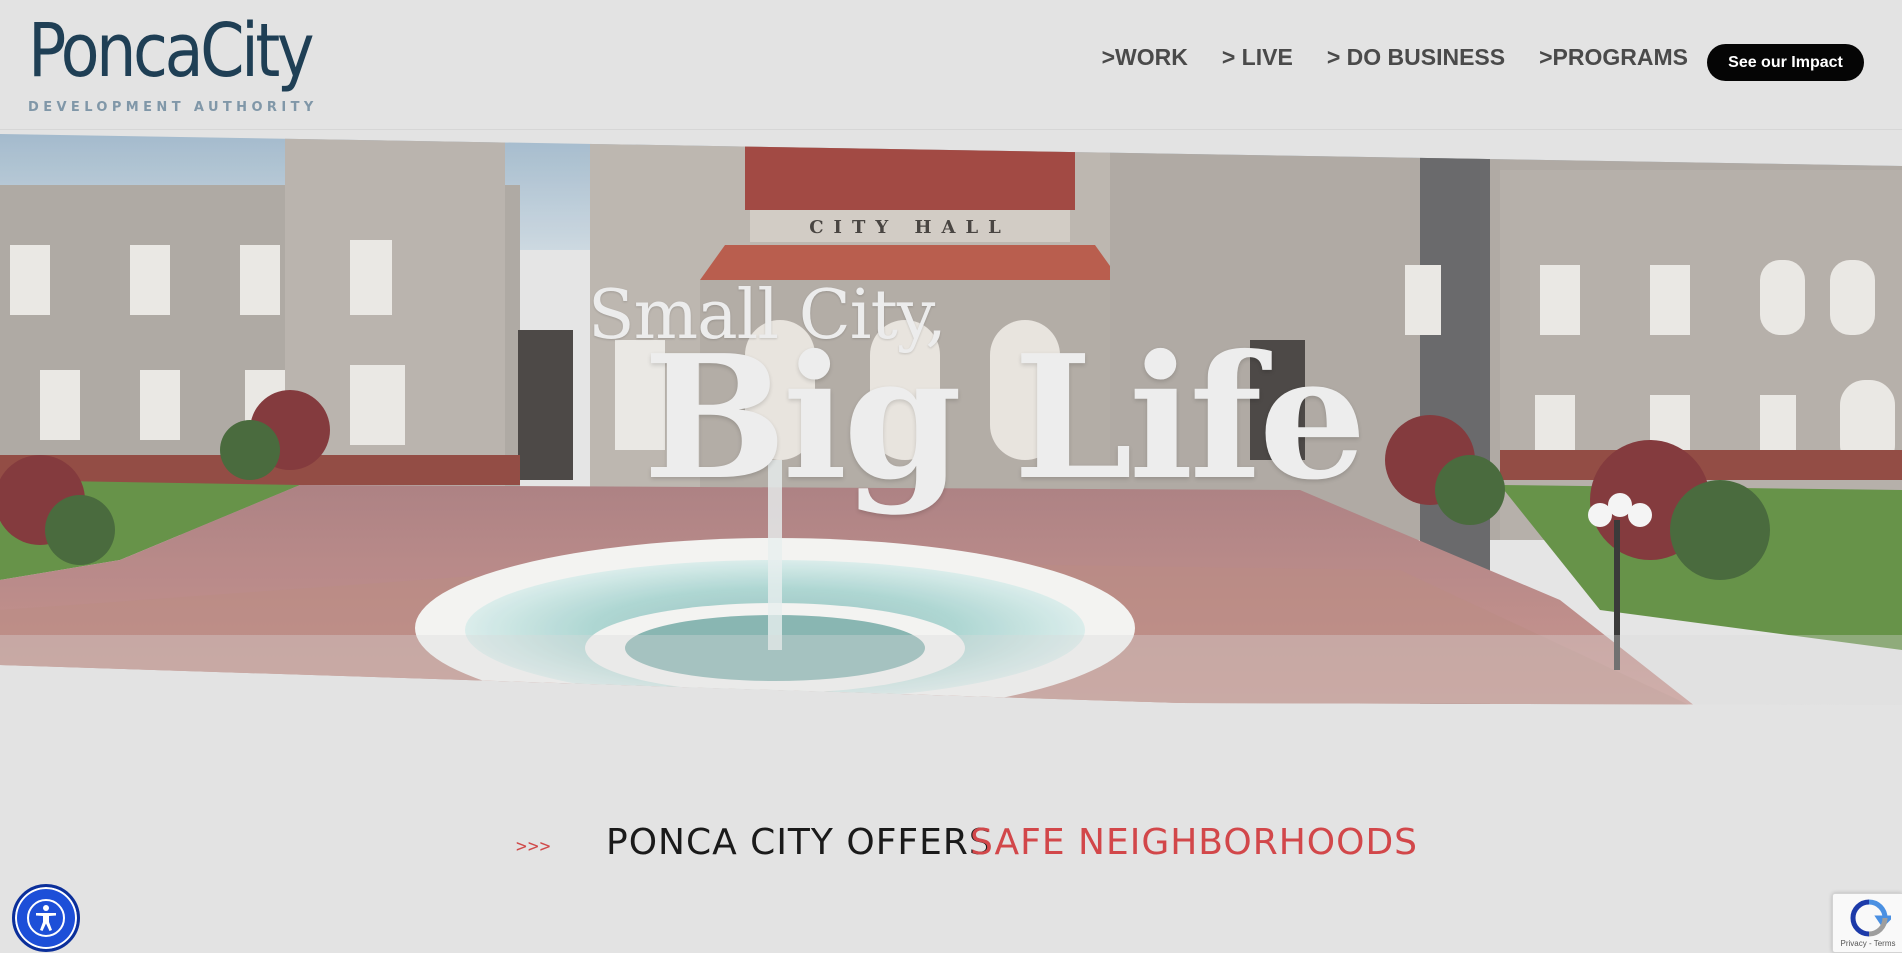  What do you see at coordinates (1145, 57) in the screenshot?
I see `nav-work: >WORK` at bounding box center [1145, 57].